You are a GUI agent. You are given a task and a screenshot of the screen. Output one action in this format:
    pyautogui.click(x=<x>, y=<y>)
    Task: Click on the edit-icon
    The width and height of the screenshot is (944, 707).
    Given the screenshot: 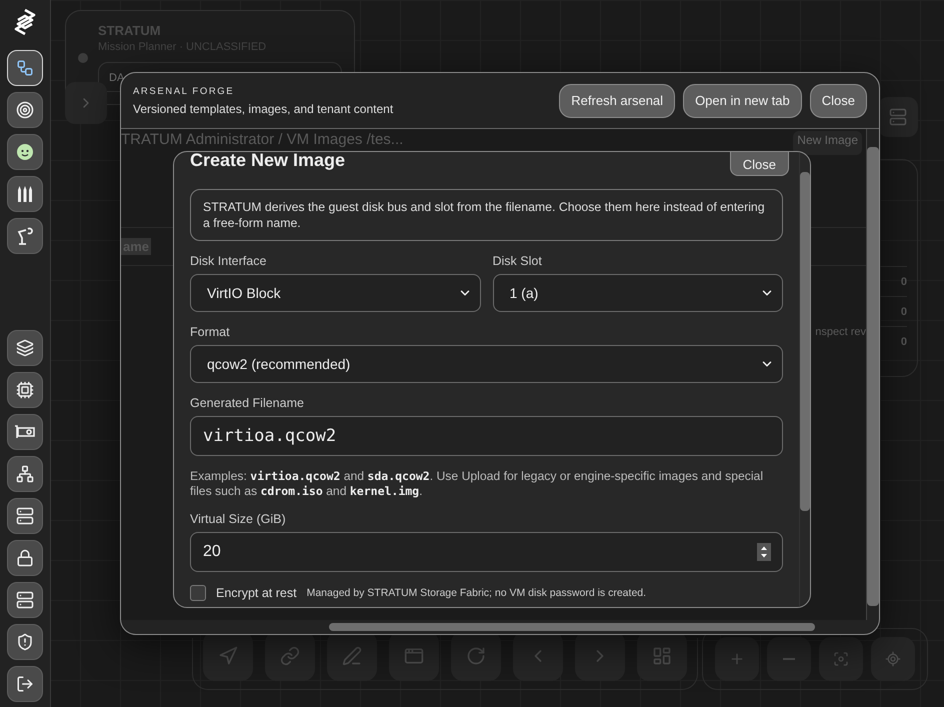 What is the action you would take?
    pyautogui.click(x=352, y=656)
    